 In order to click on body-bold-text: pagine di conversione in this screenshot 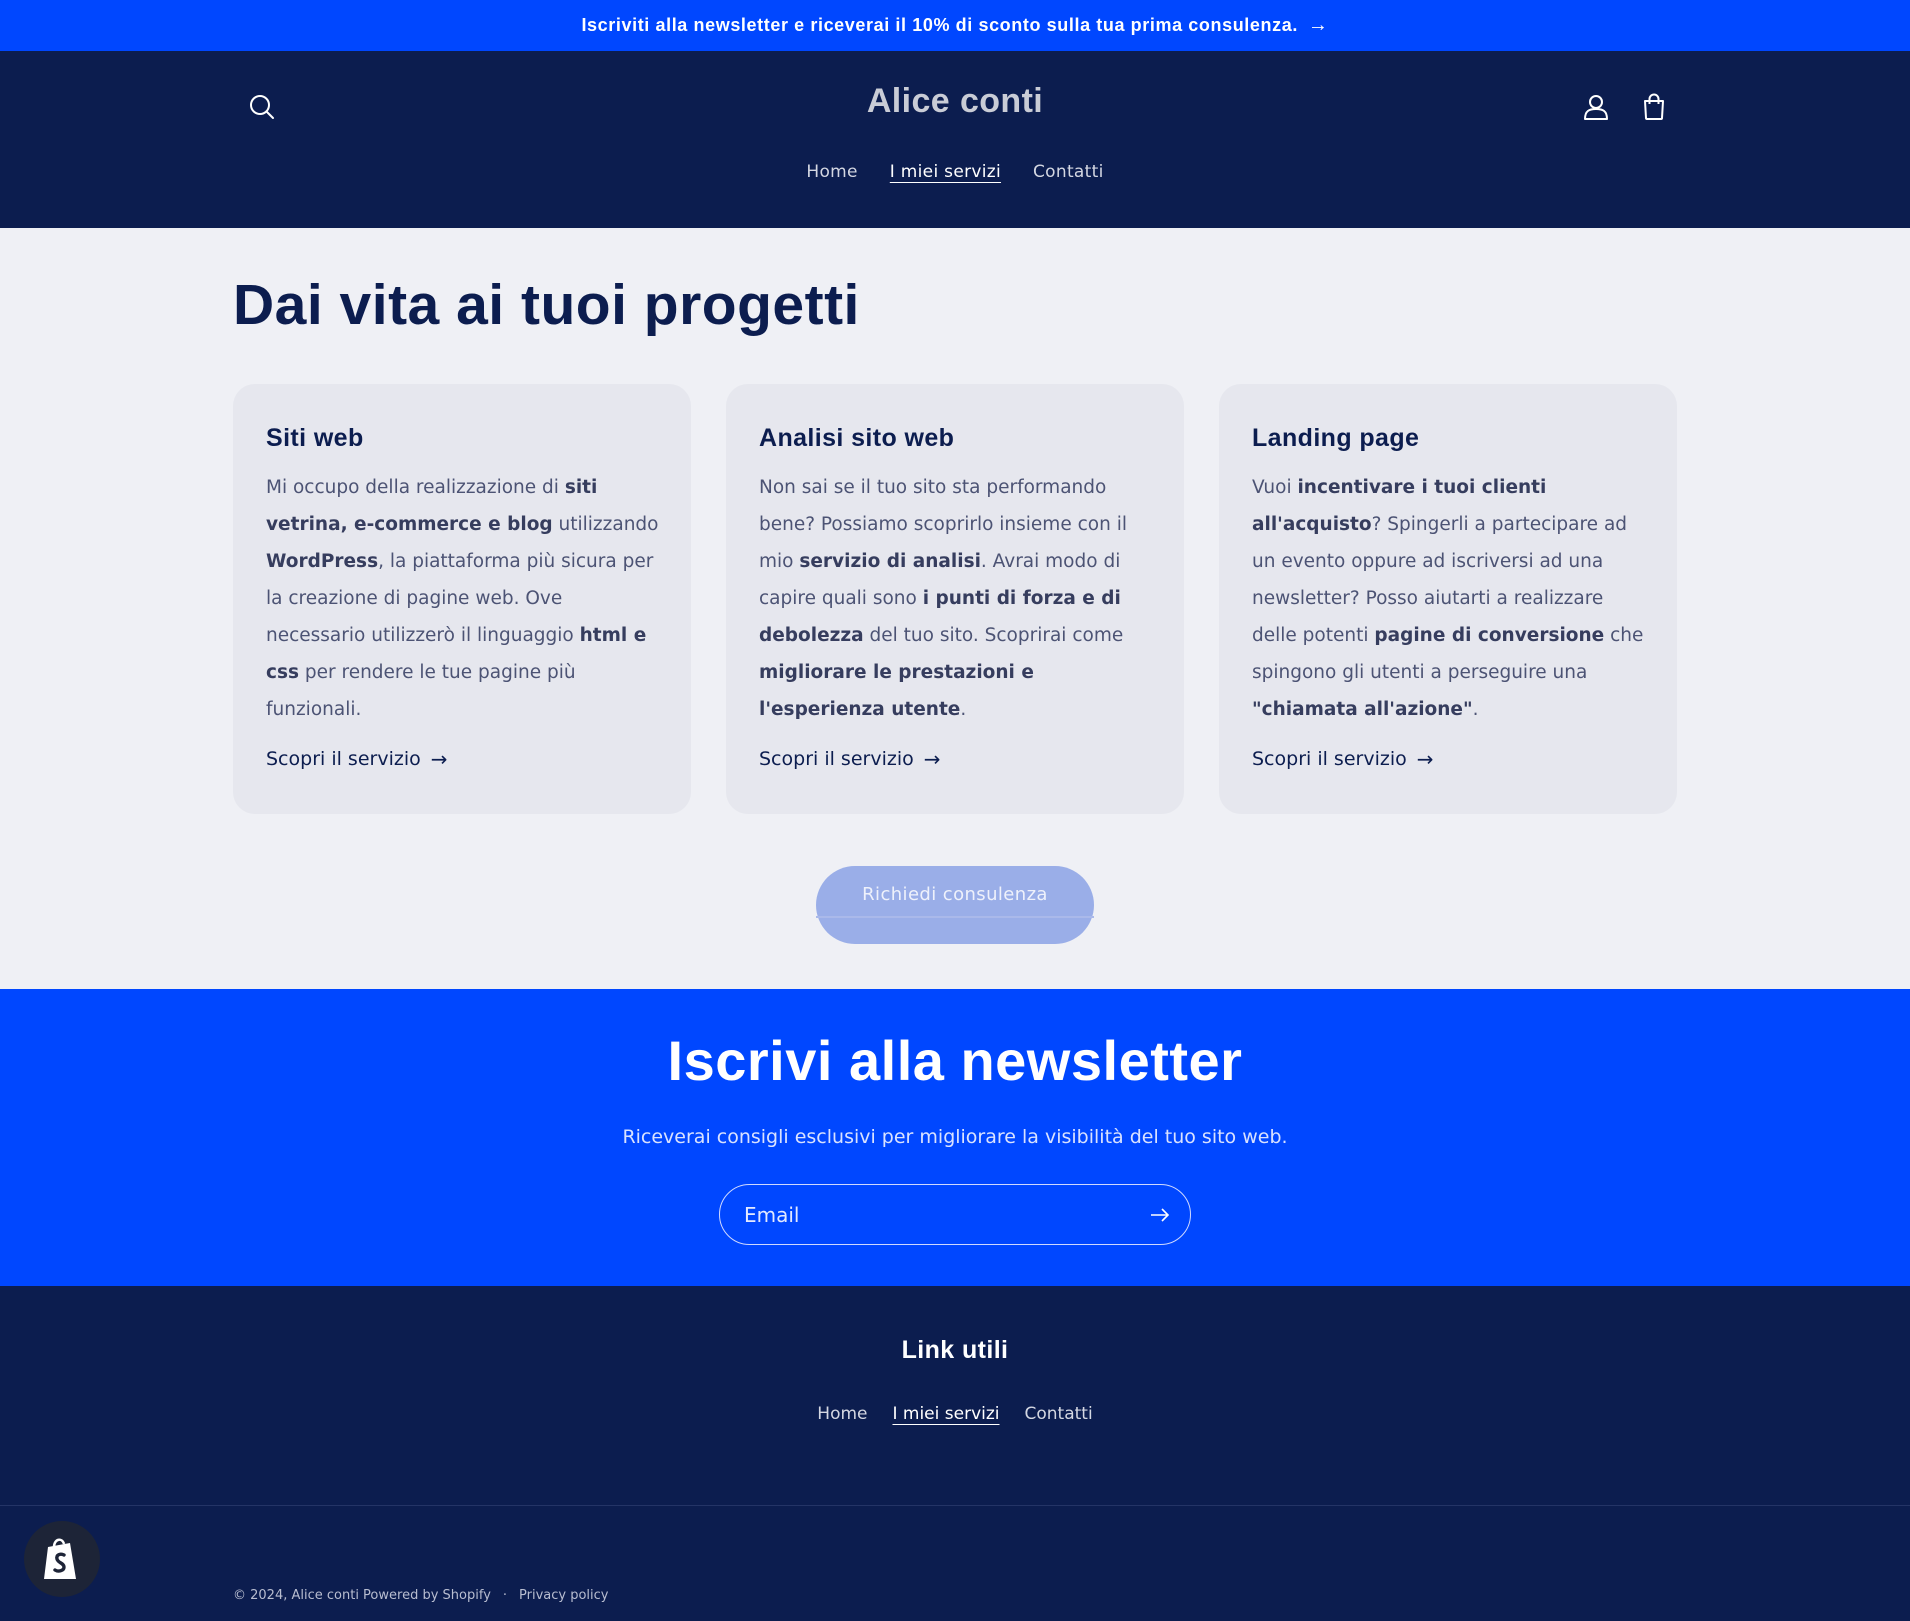, I will do `click(1489, 635)`.